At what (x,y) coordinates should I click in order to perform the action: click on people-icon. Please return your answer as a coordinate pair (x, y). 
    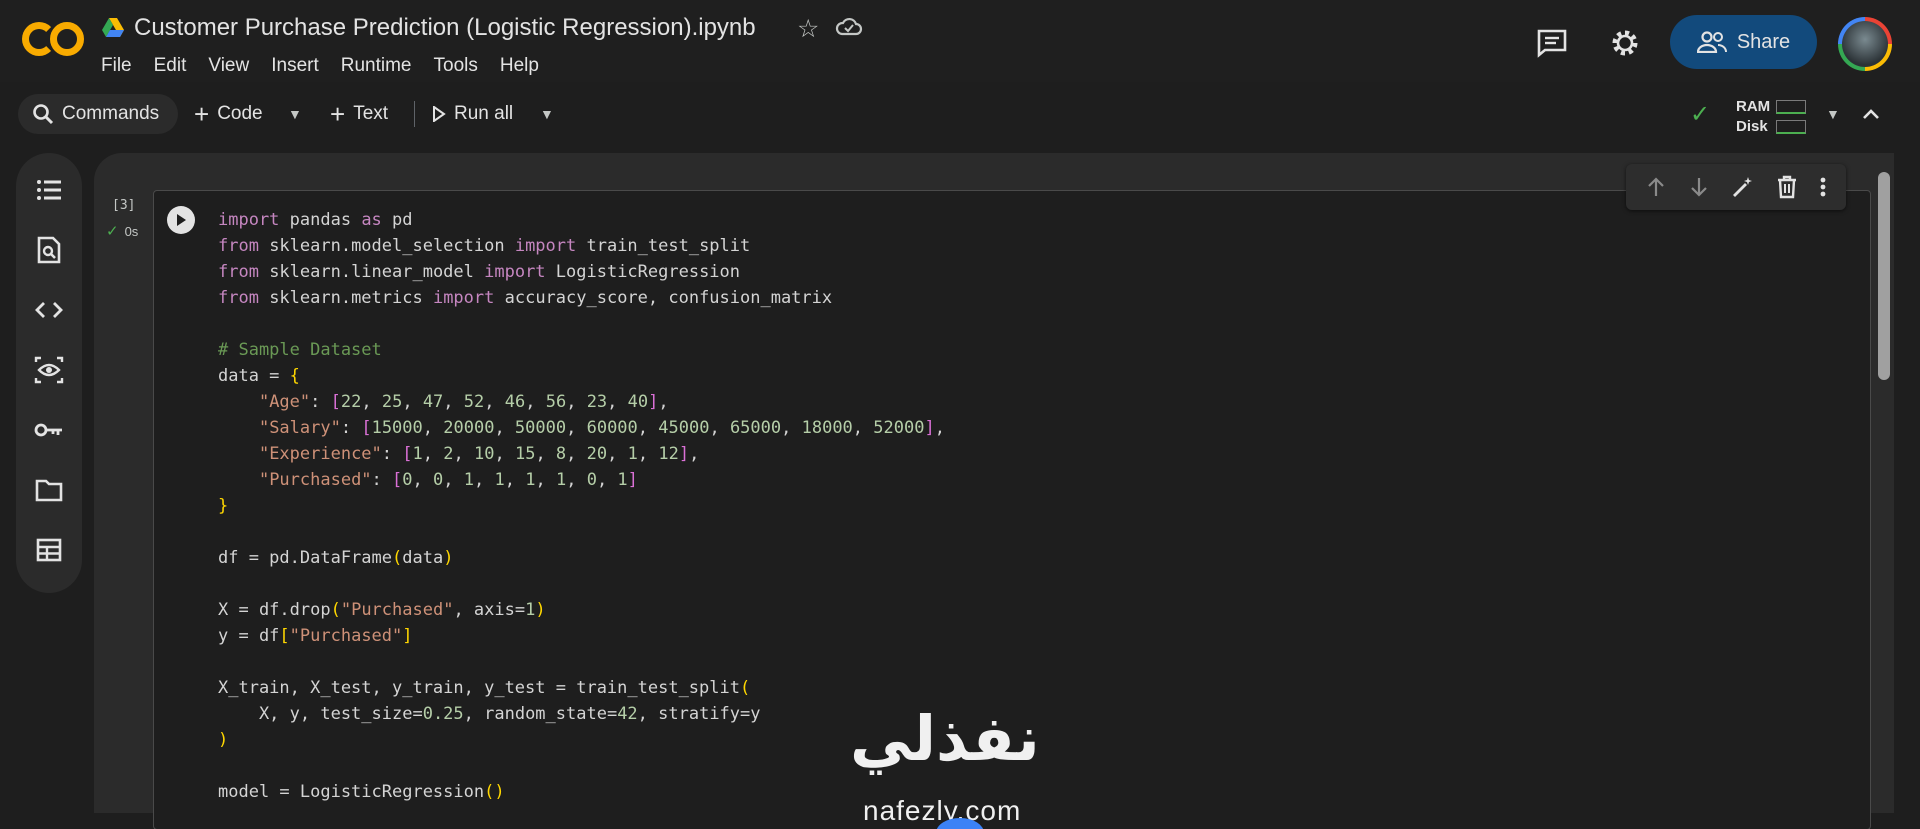
    Looking at the image, I should click on (1711, 42).